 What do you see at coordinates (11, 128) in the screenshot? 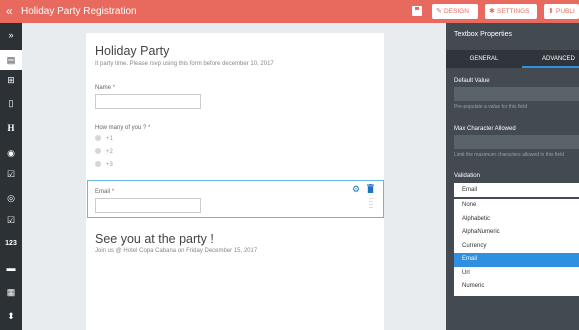
I see `heading-icon: H` at bounding box center [11, 128].